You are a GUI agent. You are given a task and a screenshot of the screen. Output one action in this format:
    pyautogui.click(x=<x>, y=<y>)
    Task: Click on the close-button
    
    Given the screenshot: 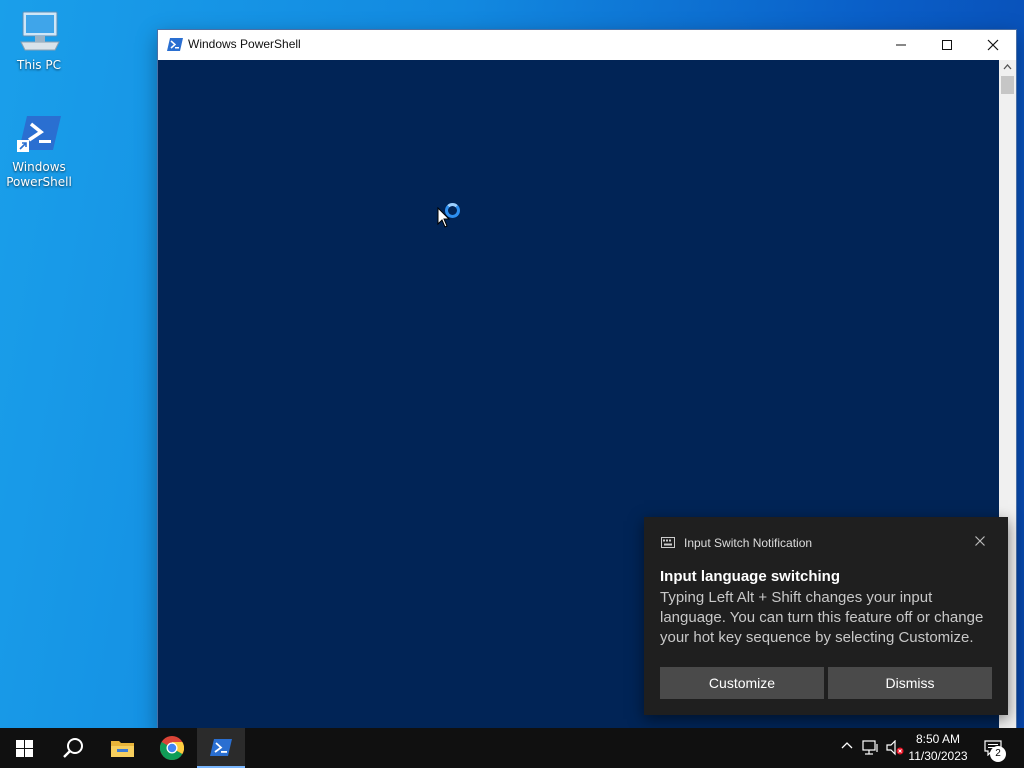 What is the action you would take?
    pyautogui.click(x=993, y=45)
    